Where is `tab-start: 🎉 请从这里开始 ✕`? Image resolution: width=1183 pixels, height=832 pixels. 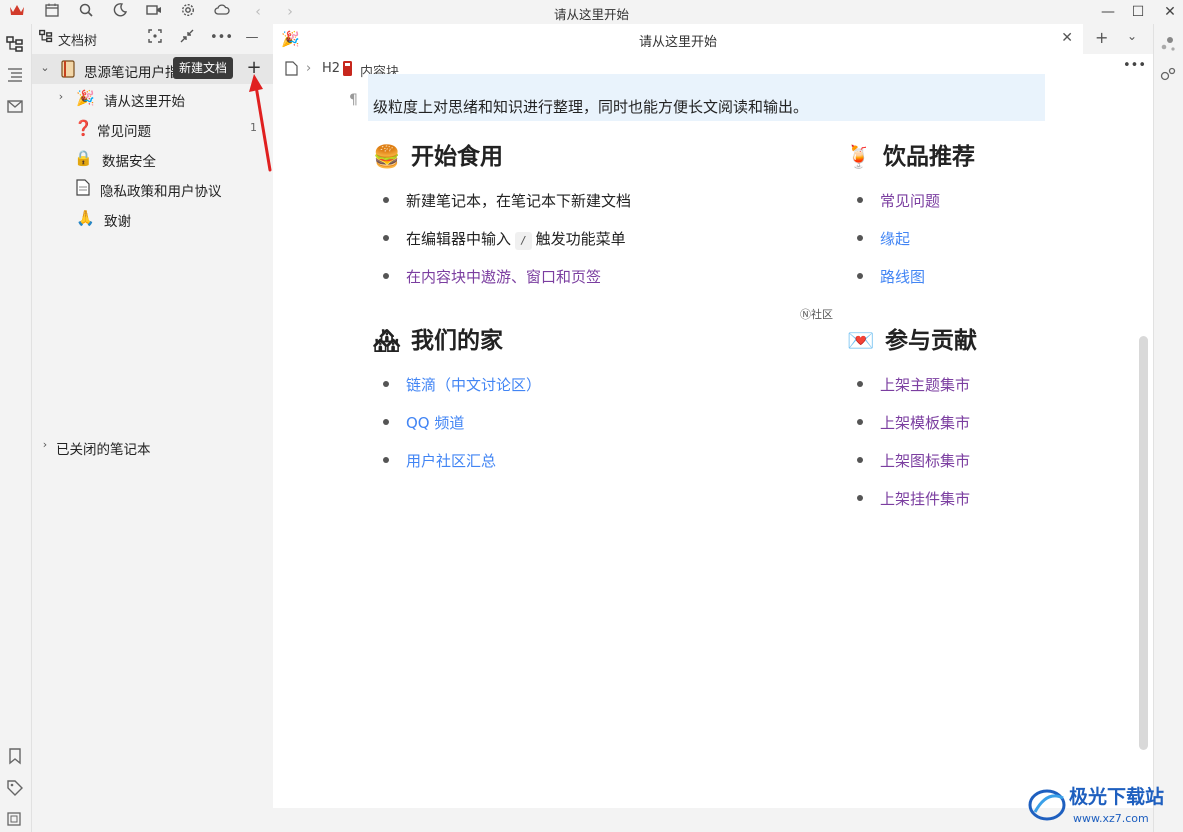
tab-start: 🎉 请从这里开始 ✕ is located at coordinates (678, 39).